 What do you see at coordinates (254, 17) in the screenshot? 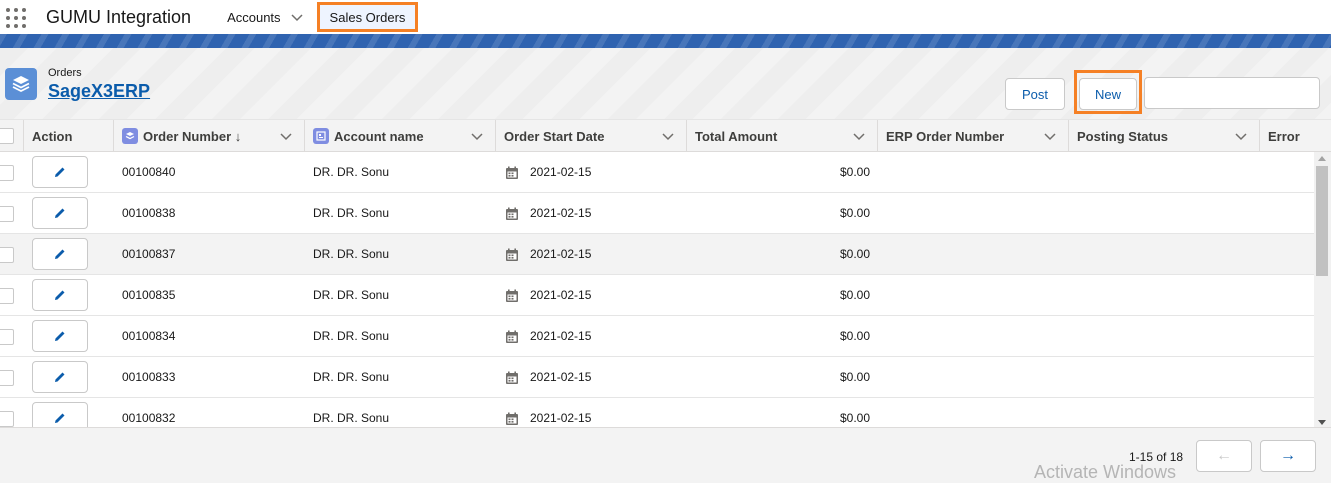
I see `nav-item-accounts-label: Accounts` at bounding box center [254, 17].